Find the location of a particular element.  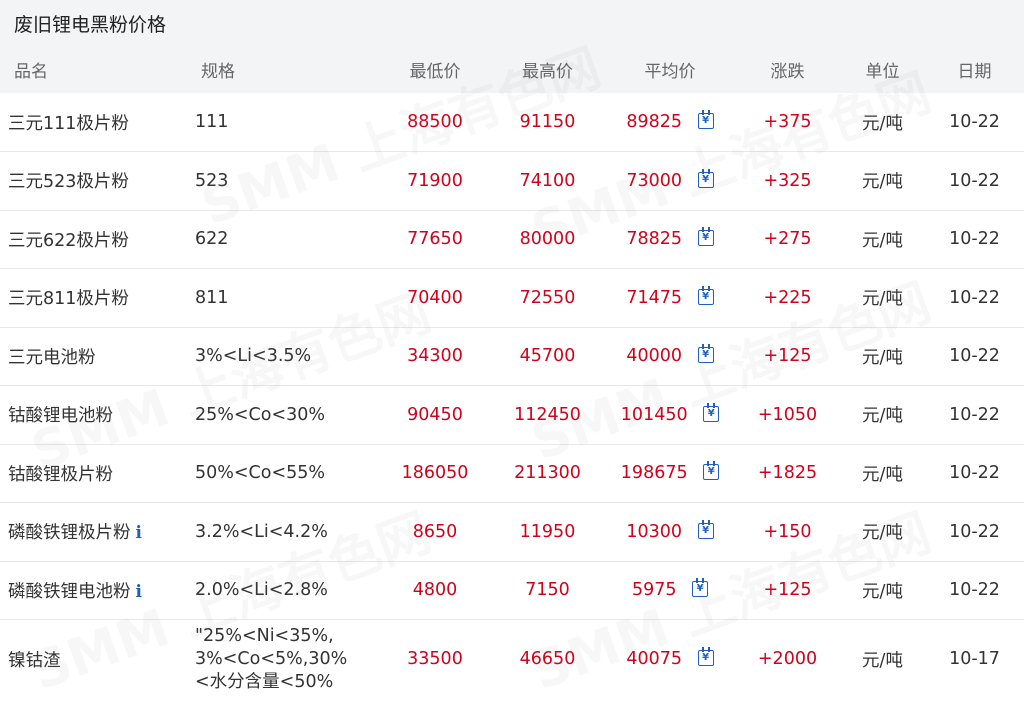

avg-price-cell: 89825 ¥ is located at coordinates (670, 122).